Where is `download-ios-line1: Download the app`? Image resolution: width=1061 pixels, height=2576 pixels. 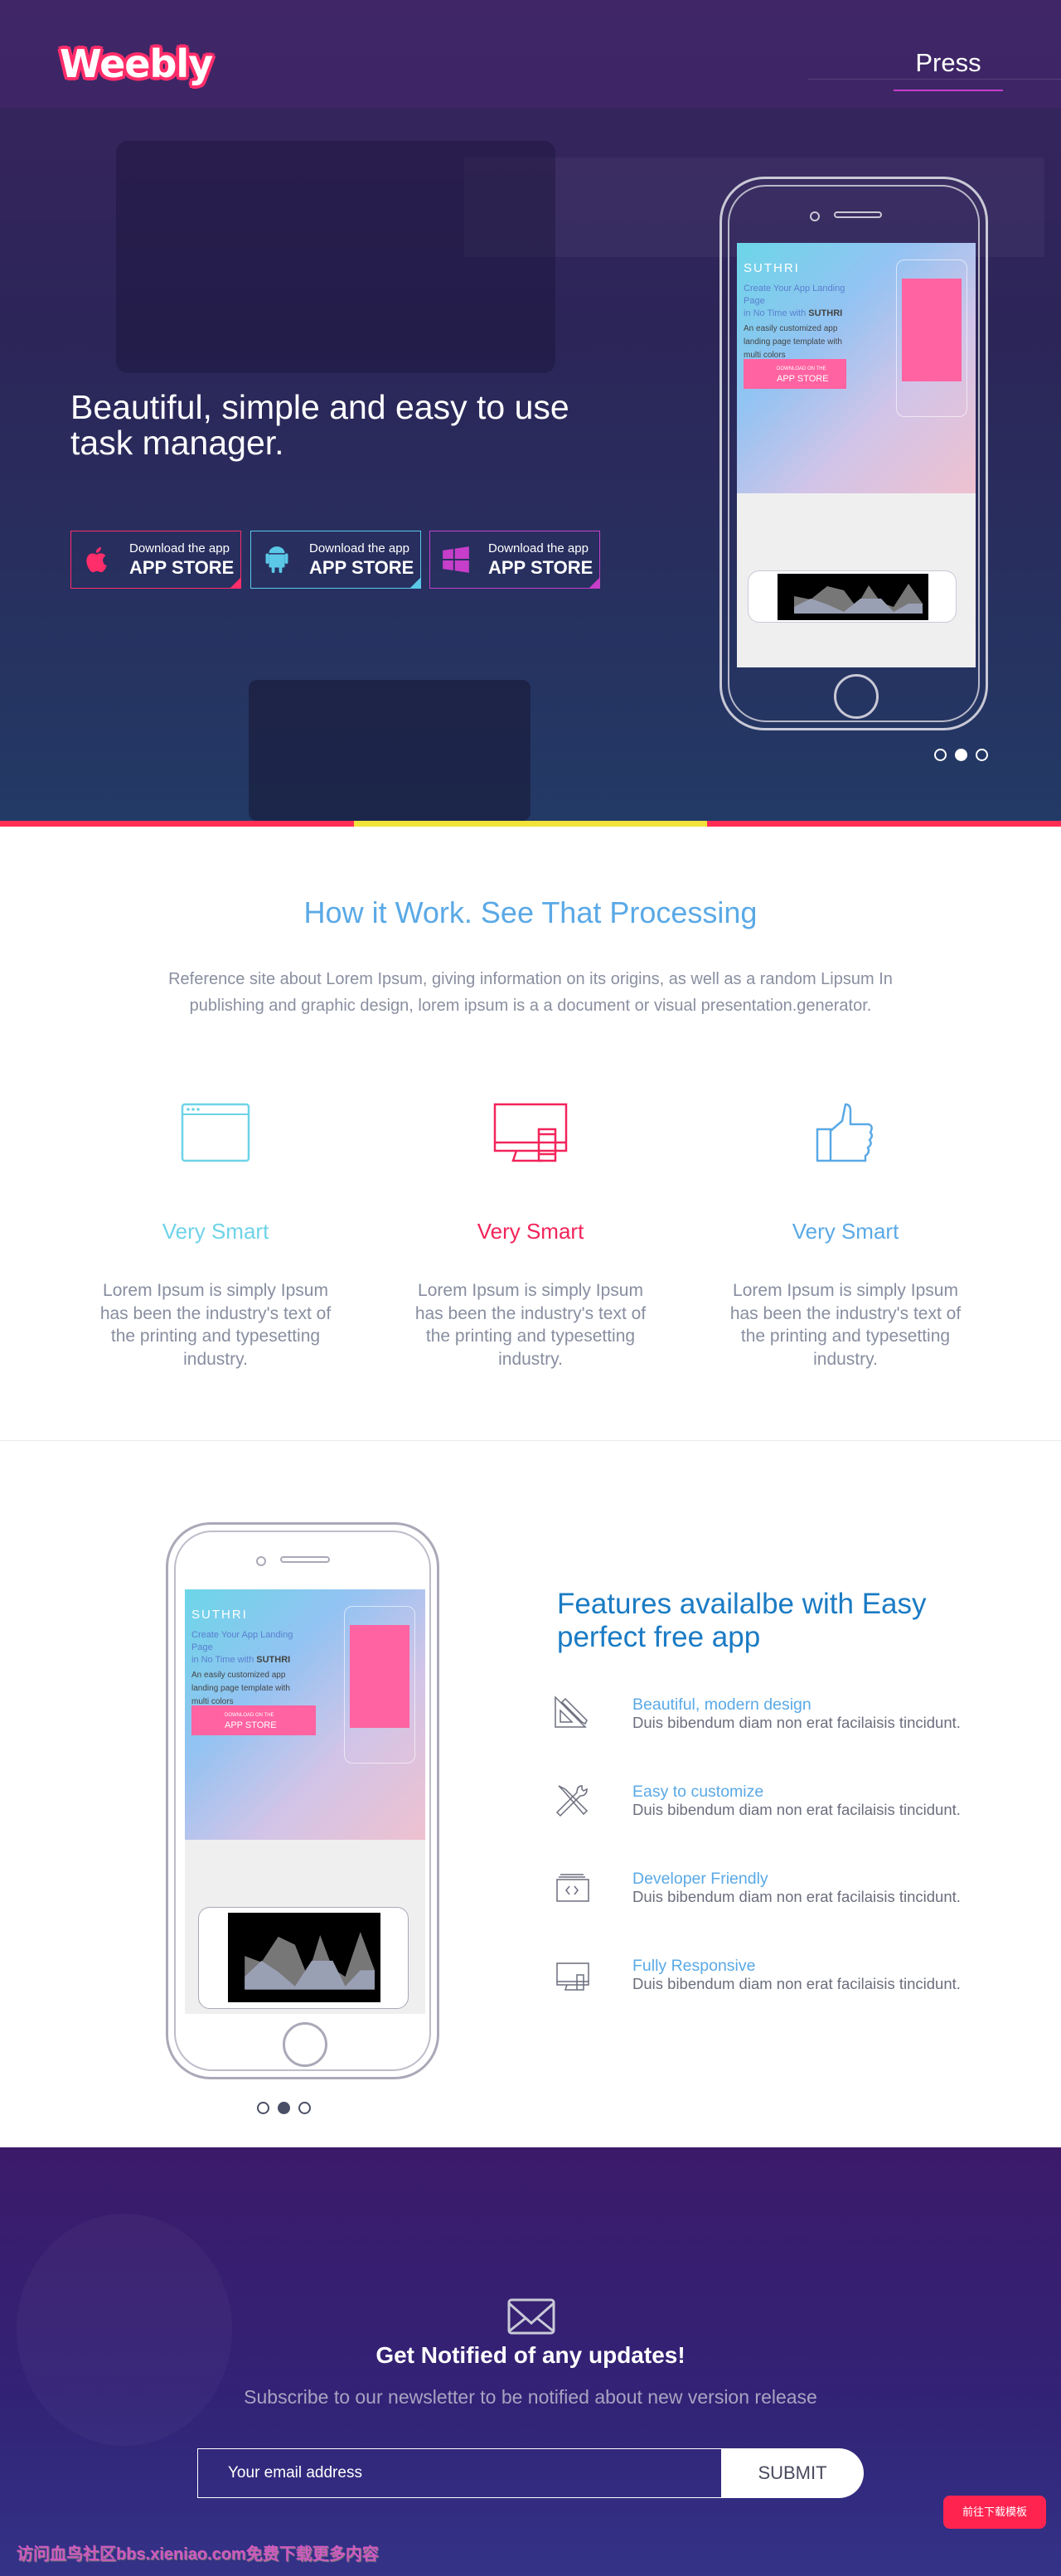 download-ios-line1: Download the app is located at coordinates (179, 548).